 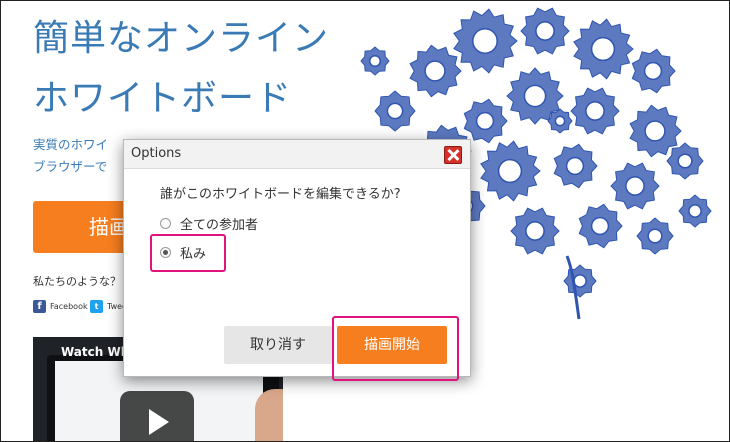 I want to click on facebook-share-button: f Facebook, so click(x=60, y=306).